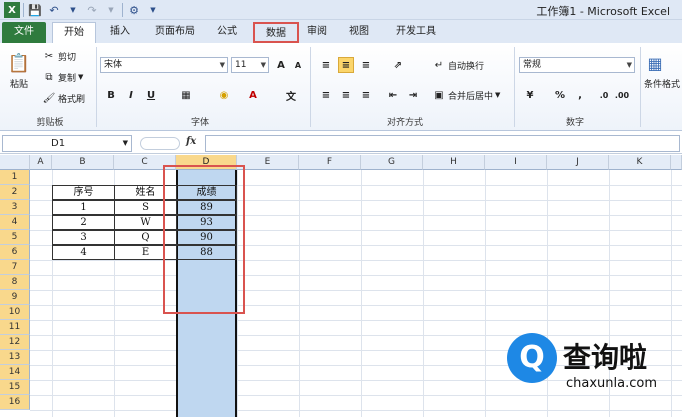 The width and height of the screenshot is (682, 417). What do you see at coordinates (577, 65) in the screenshot?
I see `number-format-select: 常规 ▼` at bounding box center [577, 65].